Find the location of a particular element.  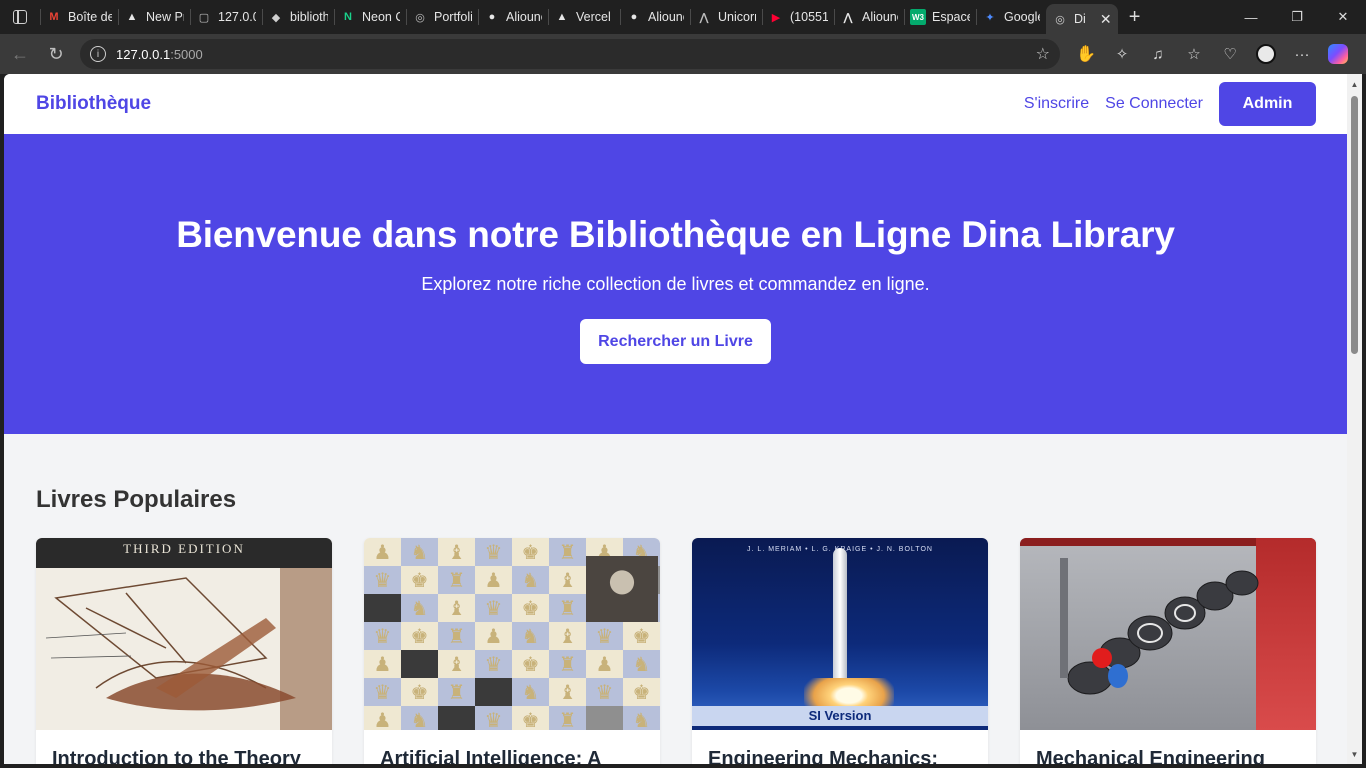

chess-square: ♝ is located at coordinates (567, 636).